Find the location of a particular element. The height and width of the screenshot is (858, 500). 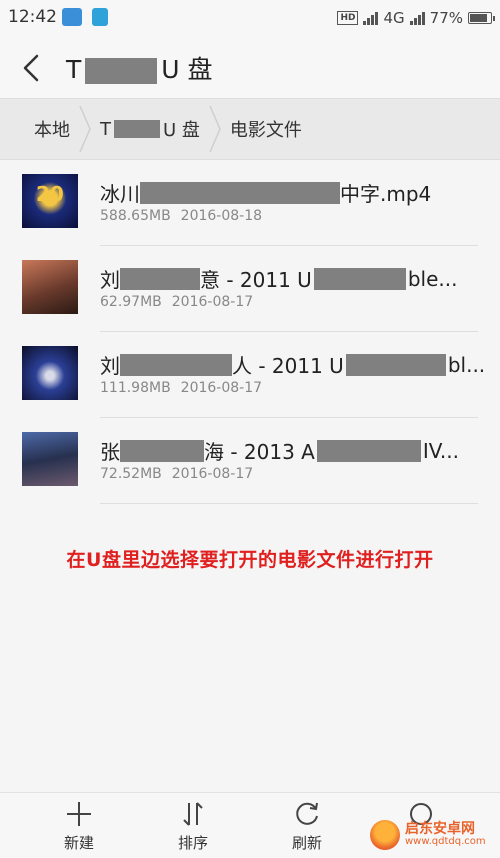

instruction-annotation: 在U盘里边选择要打开的电影文件进行打开 is located at coordinates (250, 560).